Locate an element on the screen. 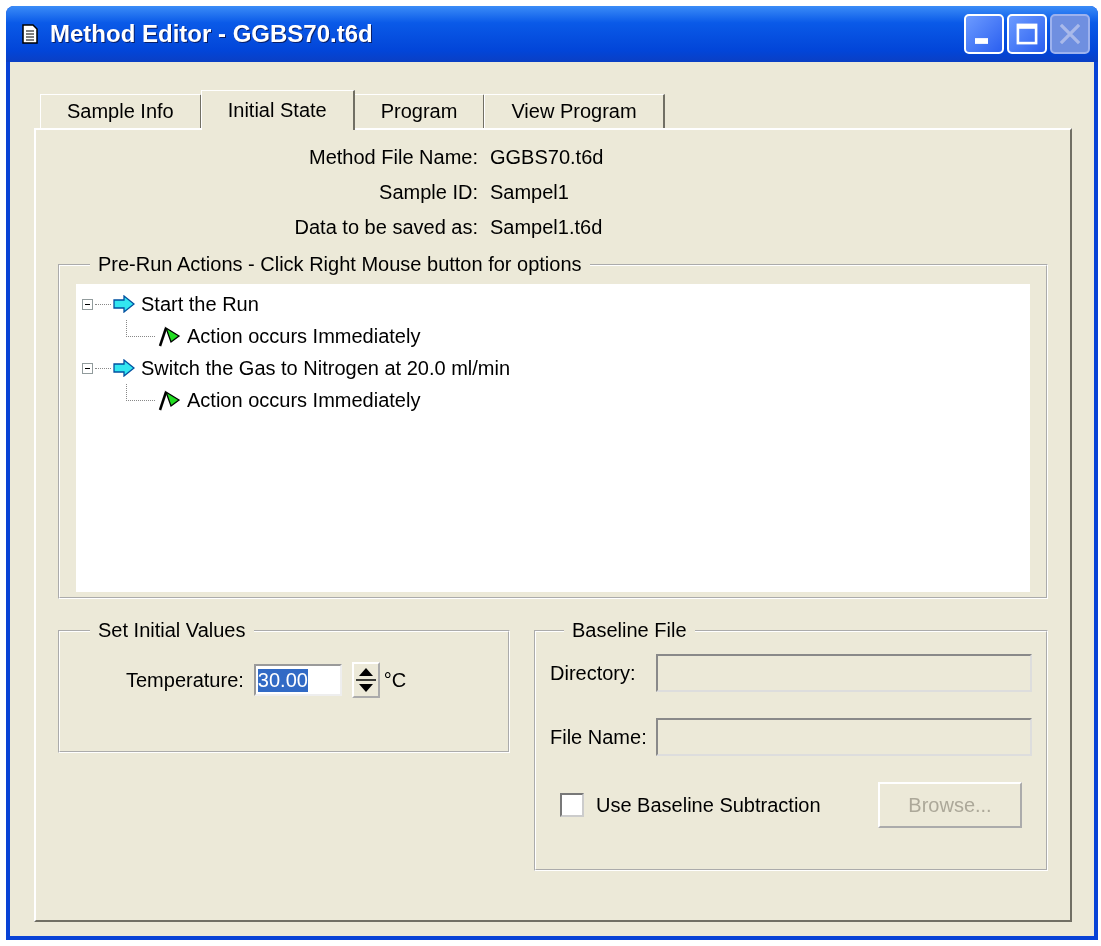 This screenshot has width=1101, height=946. close-icon is located at coordinates (1070, 34).